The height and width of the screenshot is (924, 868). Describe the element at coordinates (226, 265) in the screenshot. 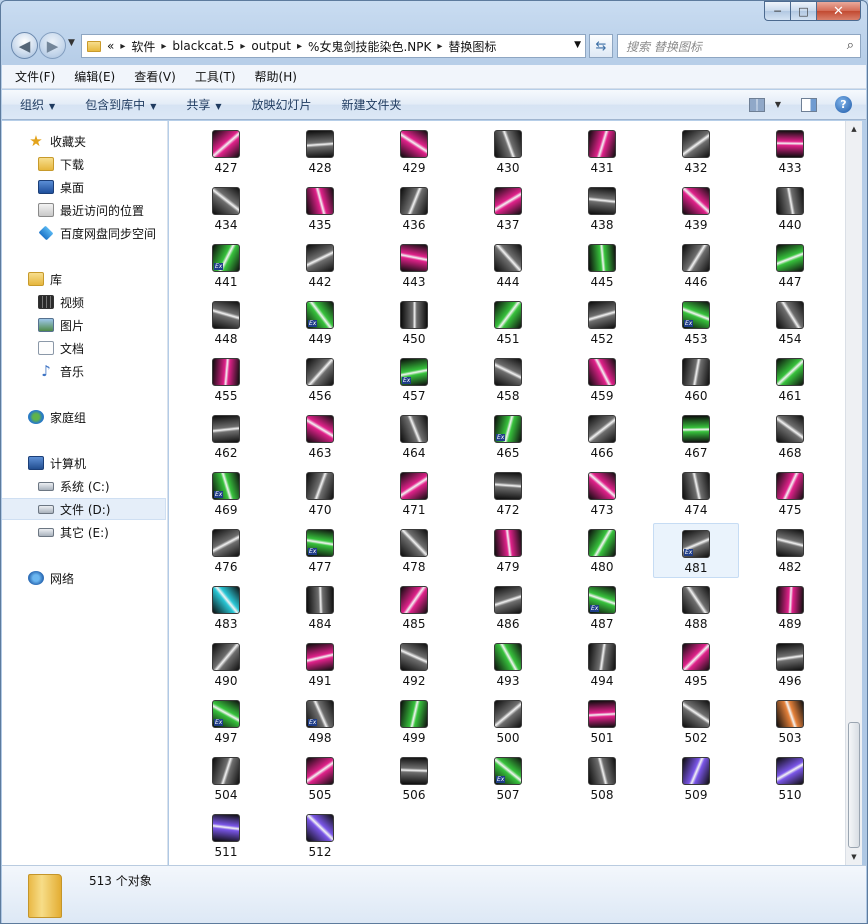

I see `file-item: Ex 441` at that location.